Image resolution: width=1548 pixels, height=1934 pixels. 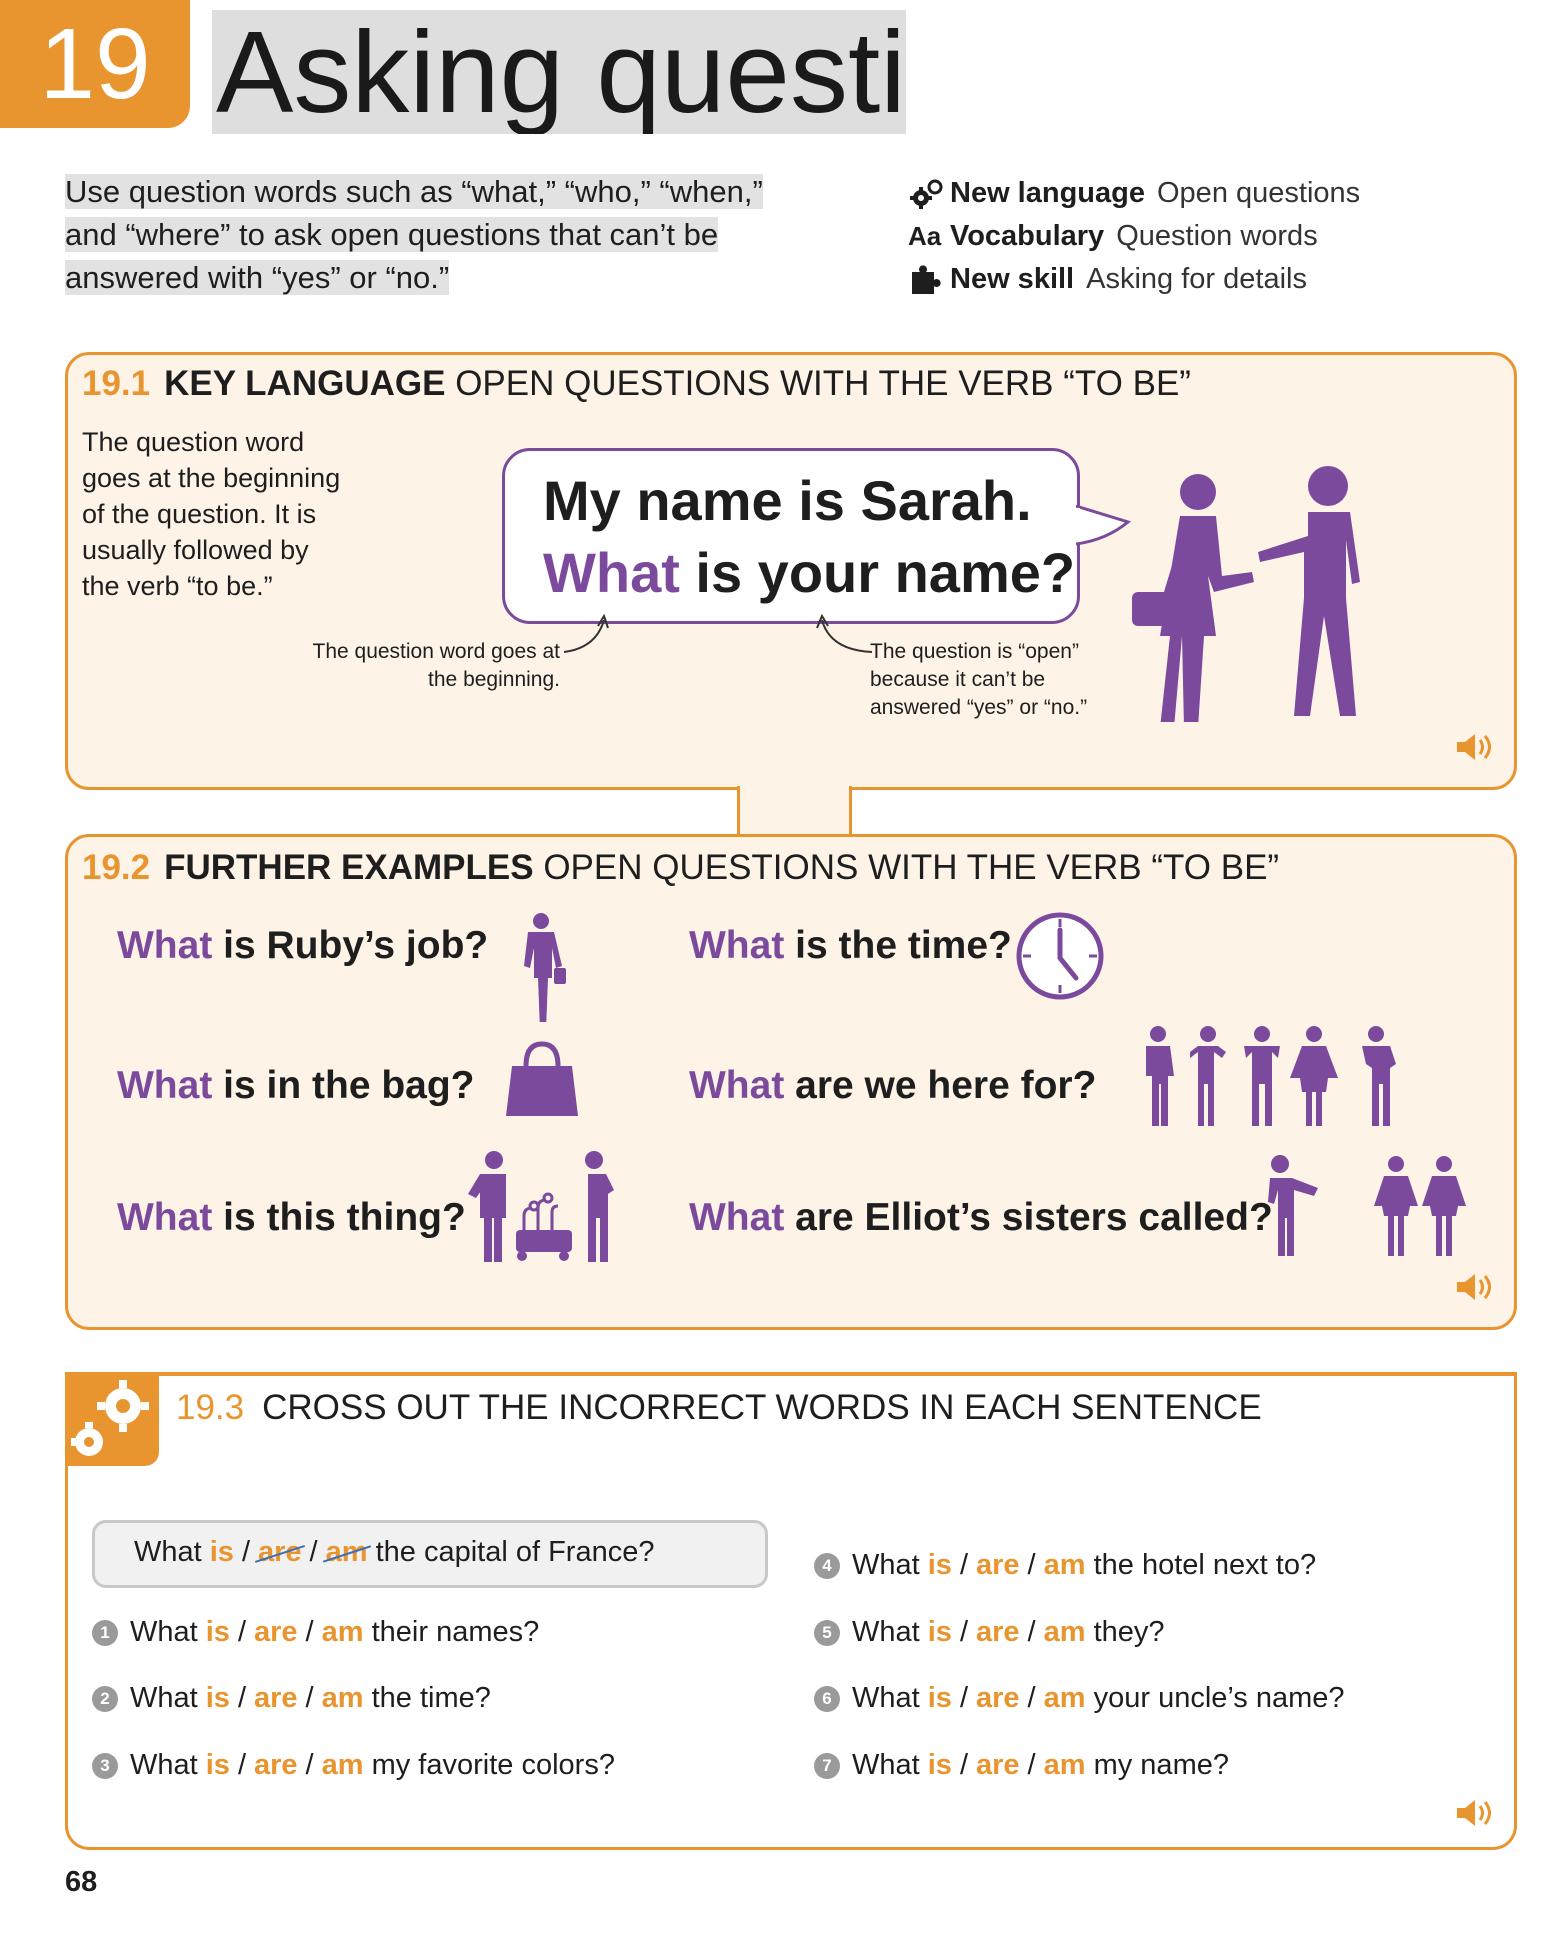 I want to click on bubble-line2-rest: is your name?, so click(x=877, y=572).